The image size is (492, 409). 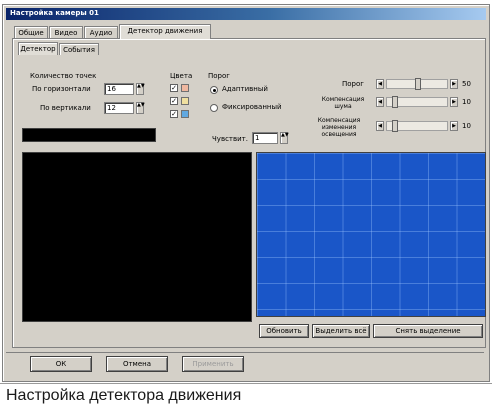 I want to click on sensitivity-field: 1, so click(x=265, y=138).